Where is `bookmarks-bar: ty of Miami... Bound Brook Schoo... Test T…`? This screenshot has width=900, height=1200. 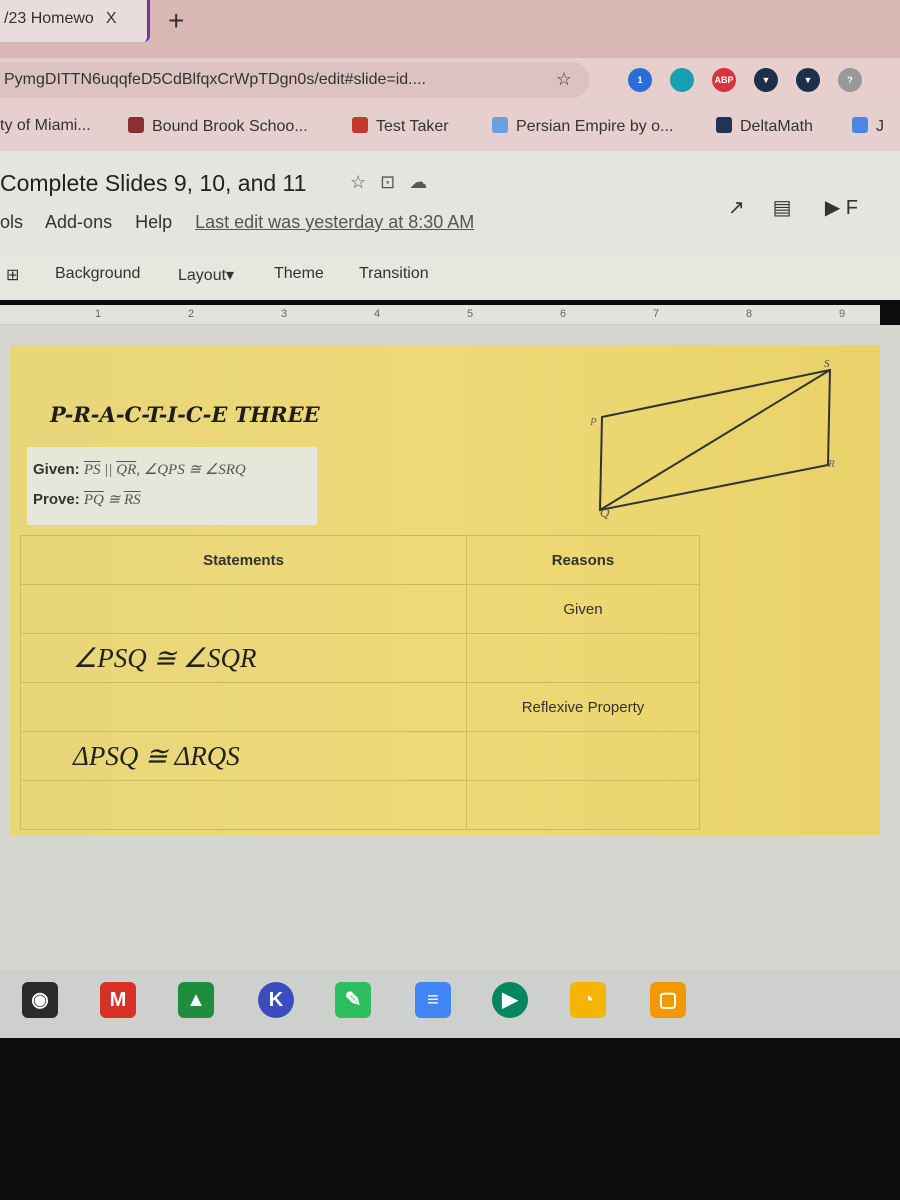
bookmarks-bar: ty of Miami... Bound Brook Schoo... Test T… is located at coordinates (450, 127).